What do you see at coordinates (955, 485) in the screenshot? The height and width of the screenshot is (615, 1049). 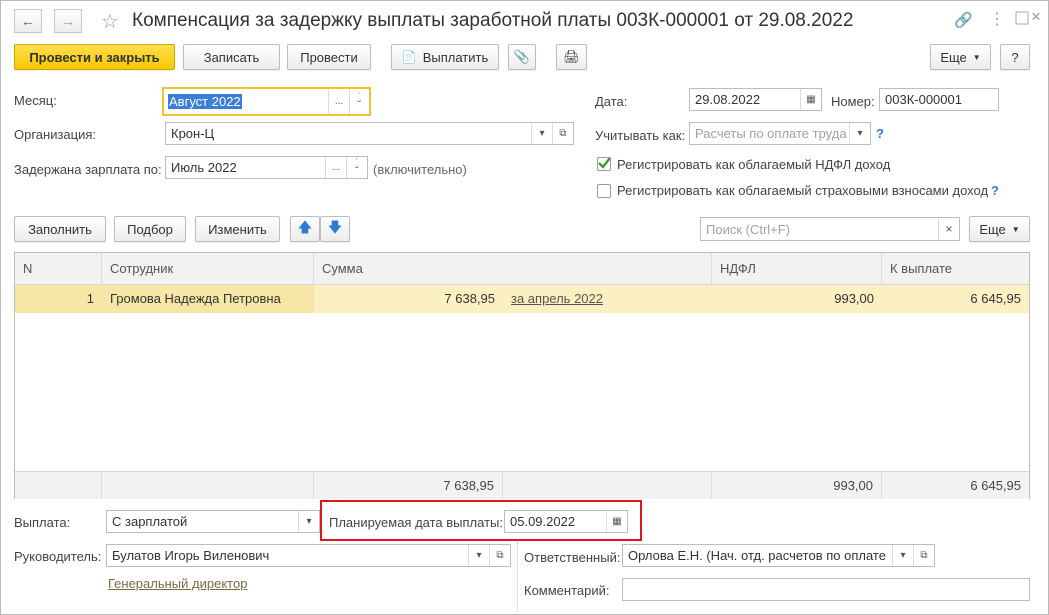 I see `total-pay: 6 645,95` at bounding box center [955, 485].